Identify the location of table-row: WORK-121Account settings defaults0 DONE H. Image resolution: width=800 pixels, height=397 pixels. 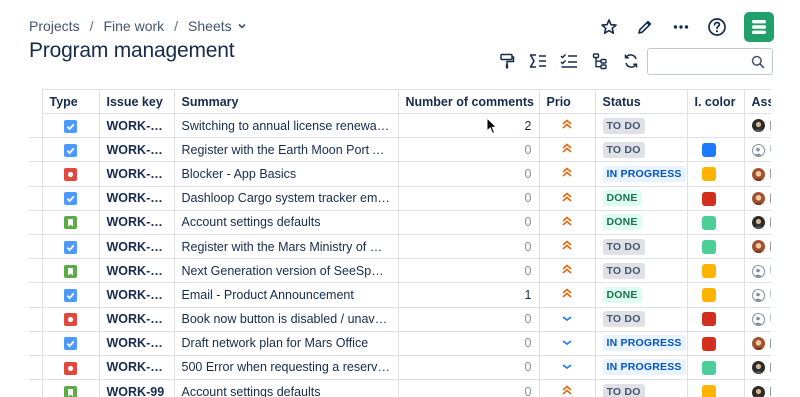
(400, 222).